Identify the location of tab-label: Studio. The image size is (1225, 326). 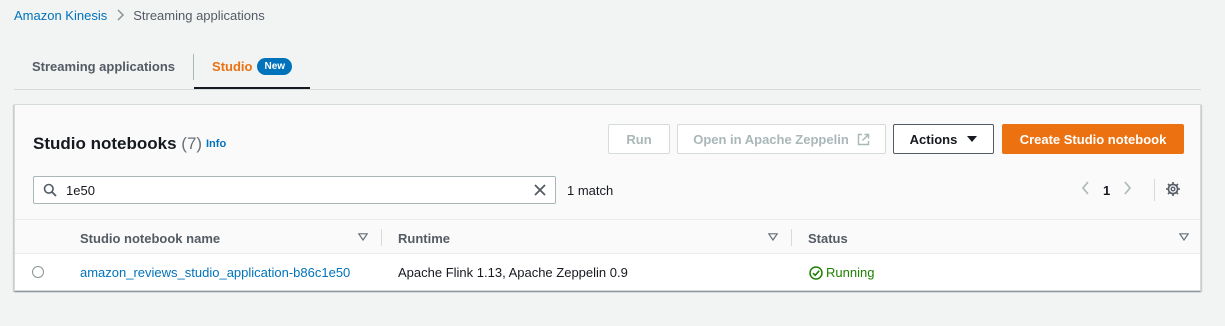
(232, 66).